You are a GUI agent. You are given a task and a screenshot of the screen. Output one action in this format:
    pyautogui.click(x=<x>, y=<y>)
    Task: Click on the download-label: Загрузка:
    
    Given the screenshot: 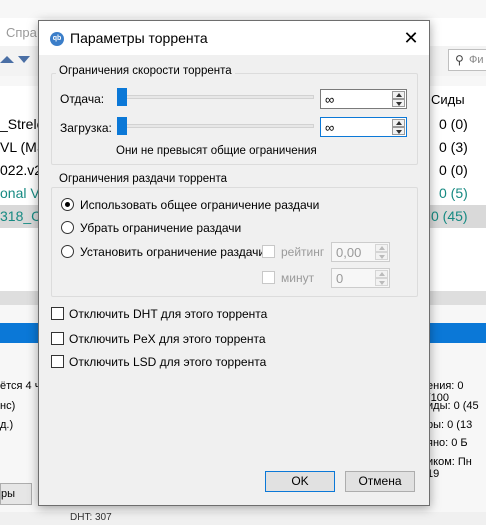 What is the action you would take?
    pyautogui.click(x=86, y=128)
    